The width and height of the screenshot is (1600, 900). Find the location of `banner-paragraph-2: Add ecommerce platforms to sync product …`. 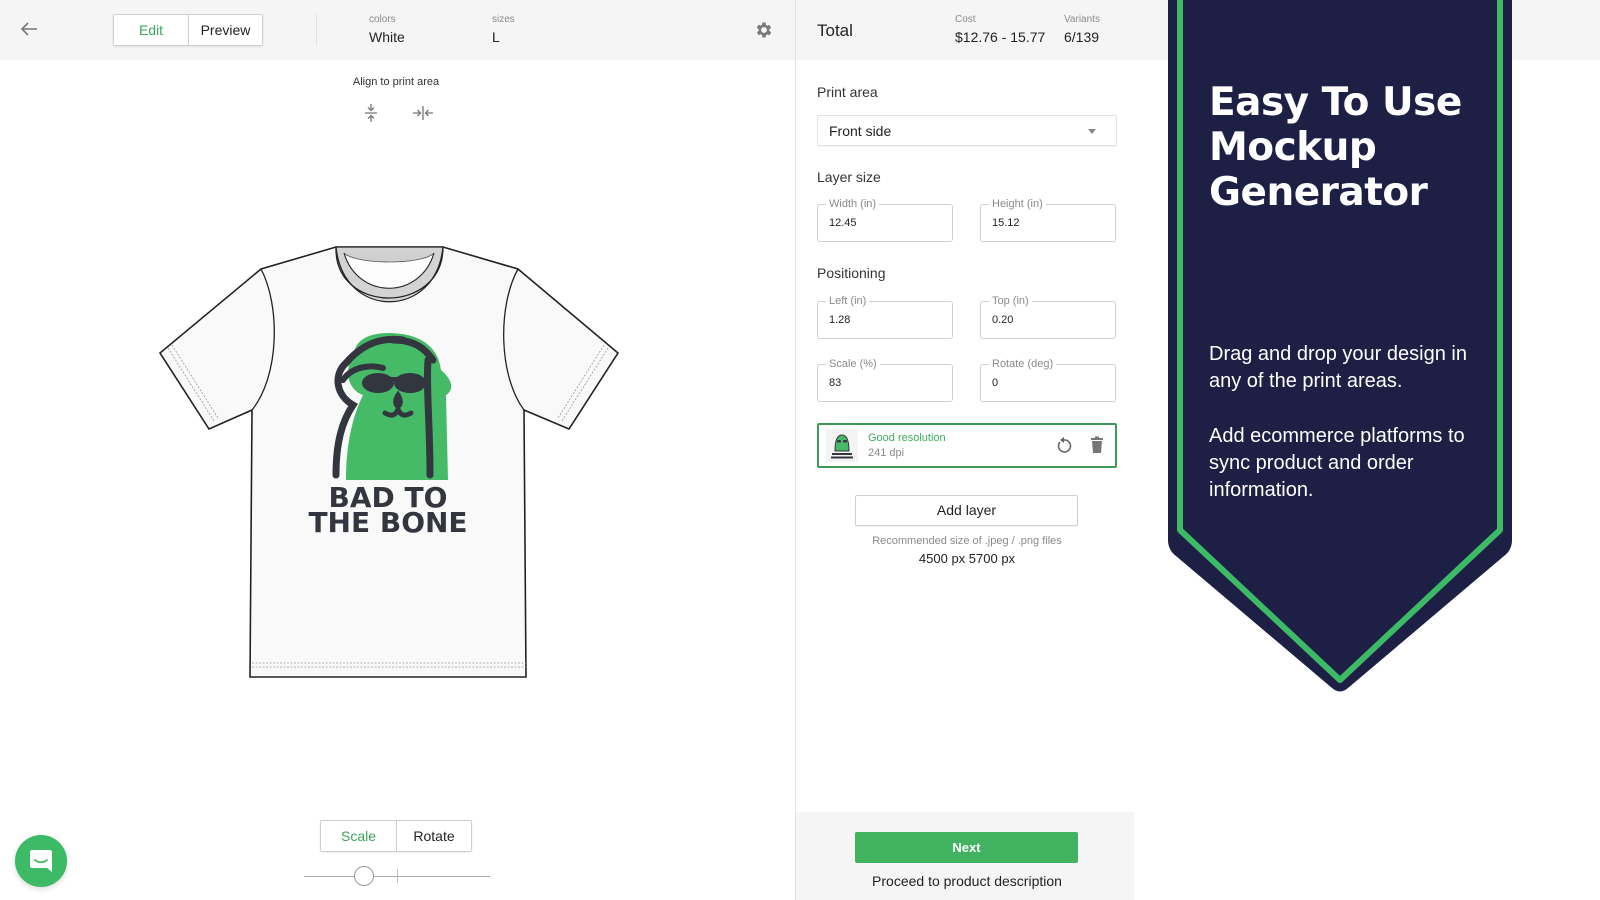

banner-paragraph-2: Add ecommerce platforms to sync product … is located at coordinates (1337, 463).